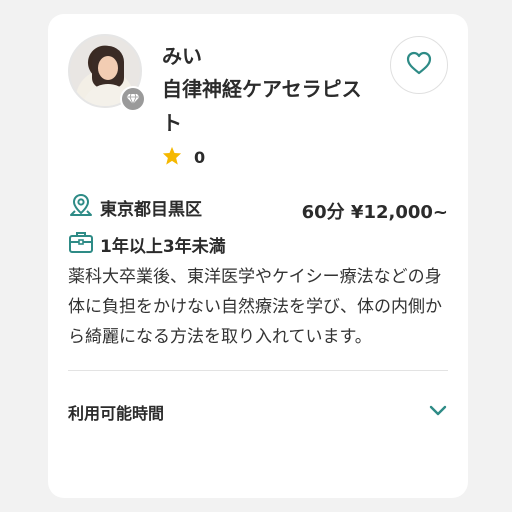 The image size is (512, 512). Describe the element at coordinates (108, 68) in the screenshot. I see `avatar-face` at that location.